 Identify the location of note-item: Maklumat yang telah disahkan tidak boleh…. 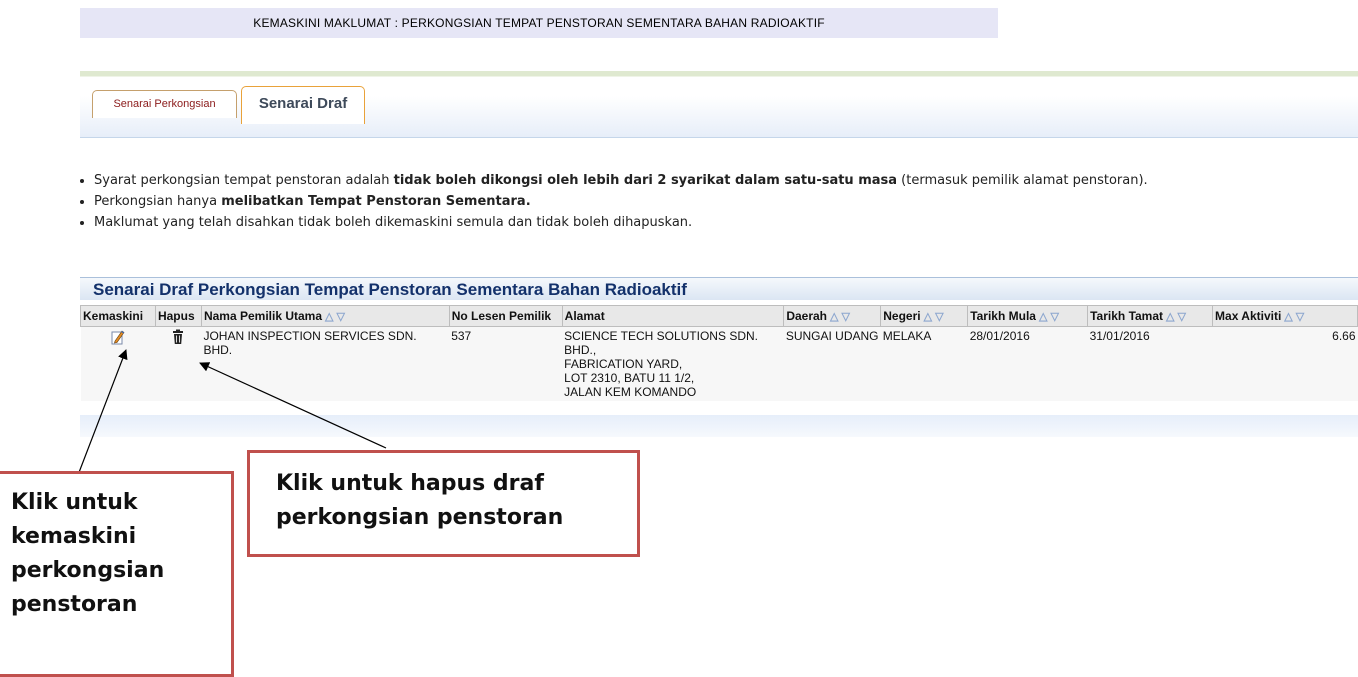
(621, 222).